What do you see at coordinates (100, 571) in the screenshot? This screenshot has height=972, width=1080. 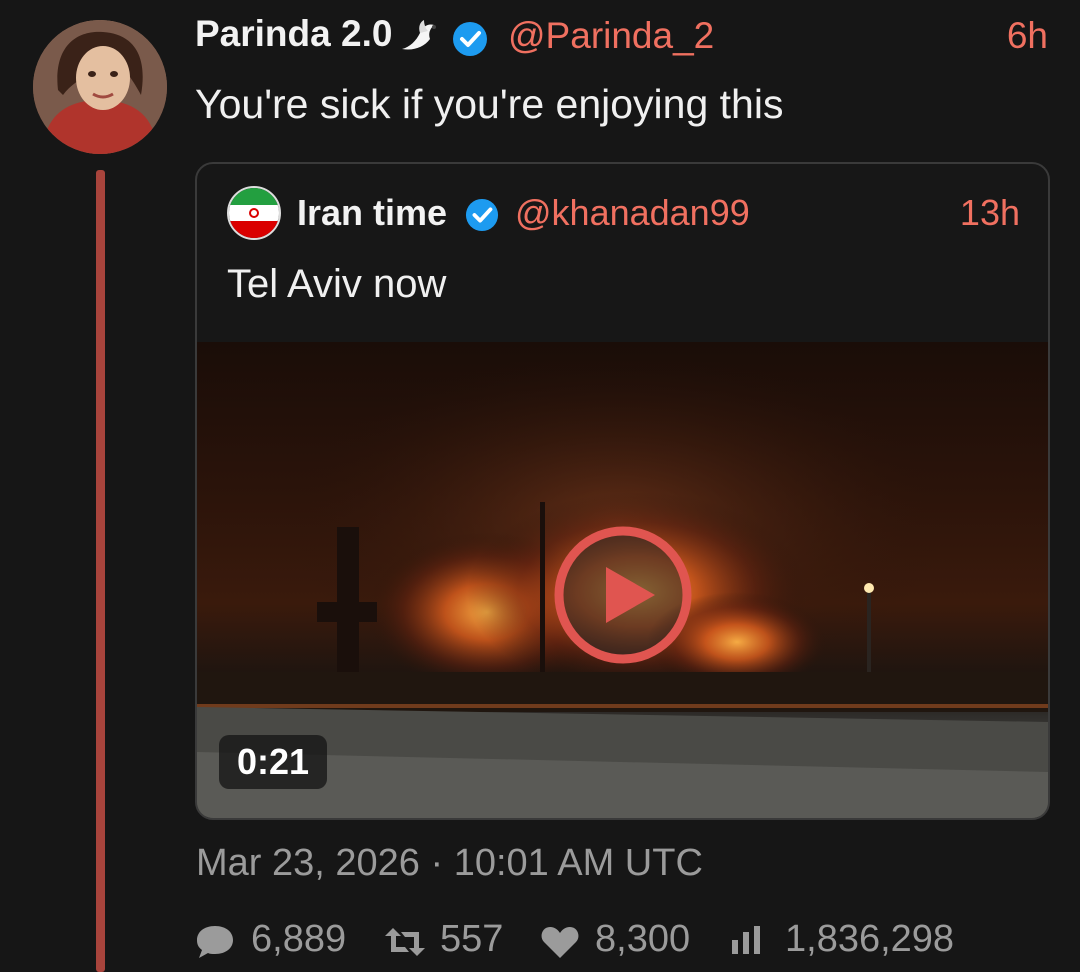 I see `thread-line` at bounding box center [100, 571].